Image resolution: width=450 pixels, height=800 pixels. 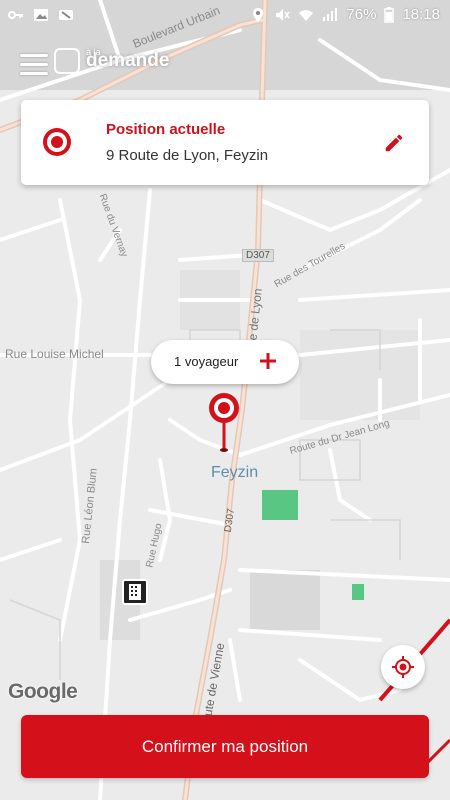 I want to click on signal-icon, so click(x=330, y=14).